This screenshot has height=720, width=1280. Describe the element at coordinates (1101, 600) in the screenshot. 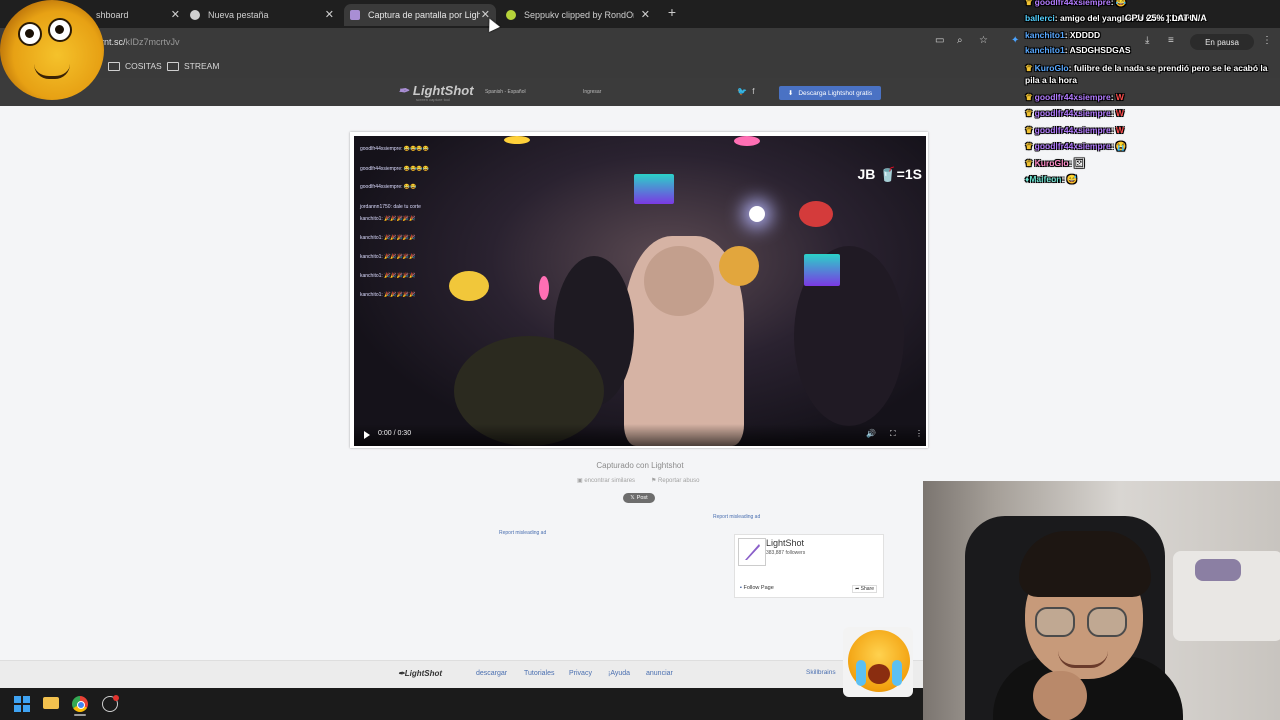

I see `webcam-overlay` at that location.